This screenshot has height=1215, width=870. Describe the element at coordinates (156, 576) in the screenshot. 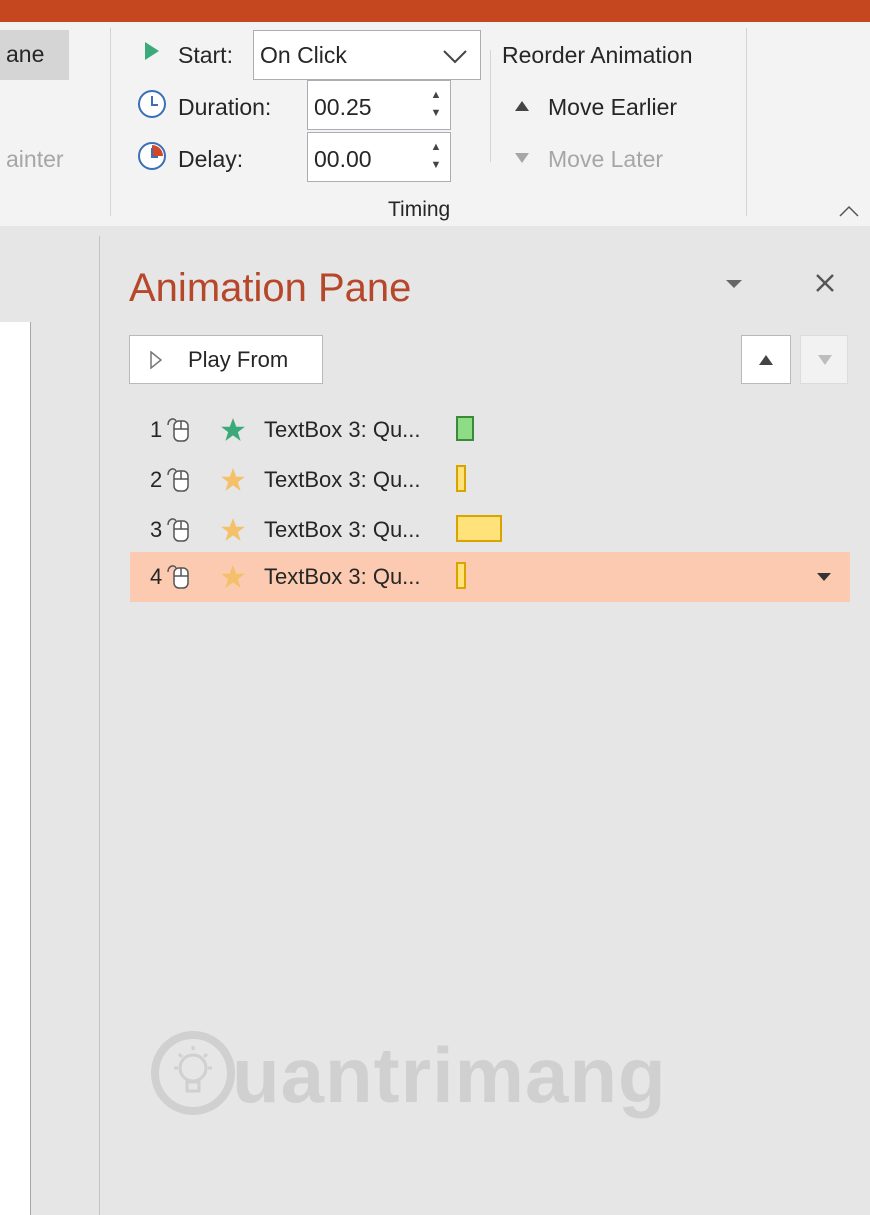

I see `item-number: 4` at that location.